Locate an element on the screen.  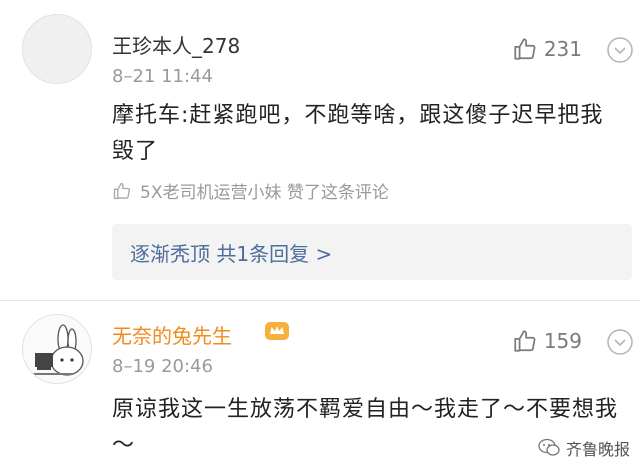
like-count: 159 is located at coordinates (562, 341).